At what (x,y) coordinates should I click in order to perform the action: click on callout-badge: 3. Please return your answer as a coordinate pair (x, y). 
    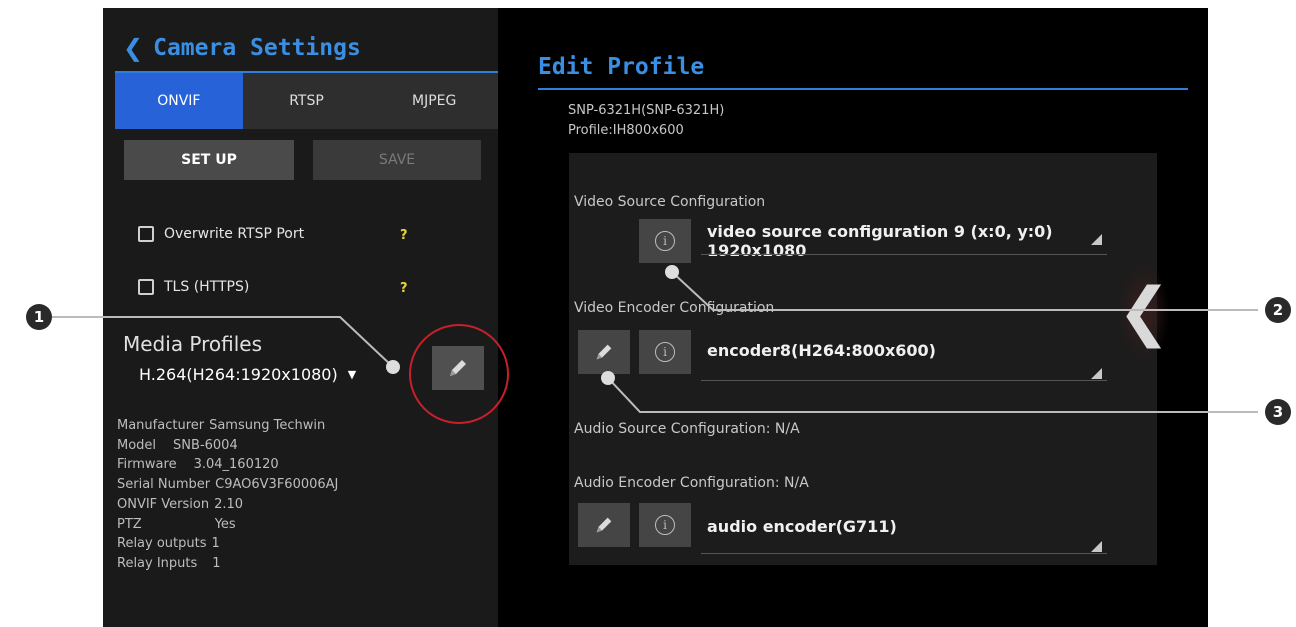
    Looking at the image, I should click on (1278, 412).